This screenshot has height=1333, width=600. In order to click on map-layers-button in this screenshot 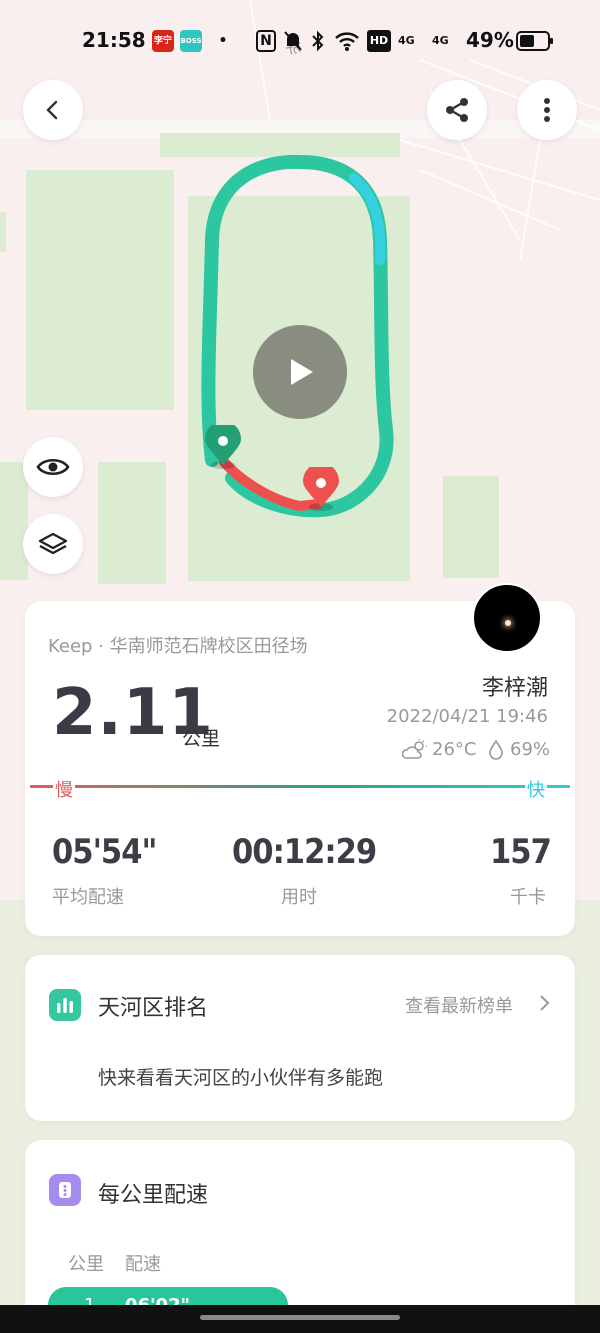, I will do `click(53, 544)`.